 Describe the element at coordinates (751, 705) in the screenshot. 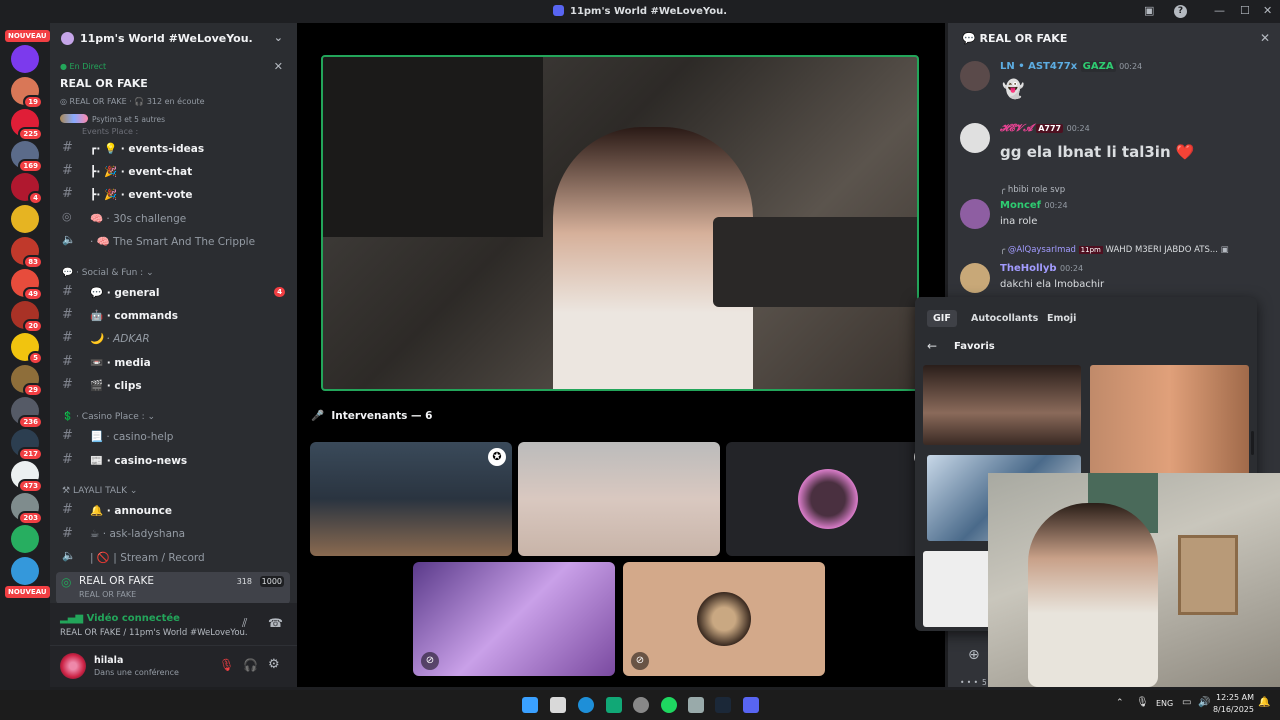

I see `discord-icon` at that location.